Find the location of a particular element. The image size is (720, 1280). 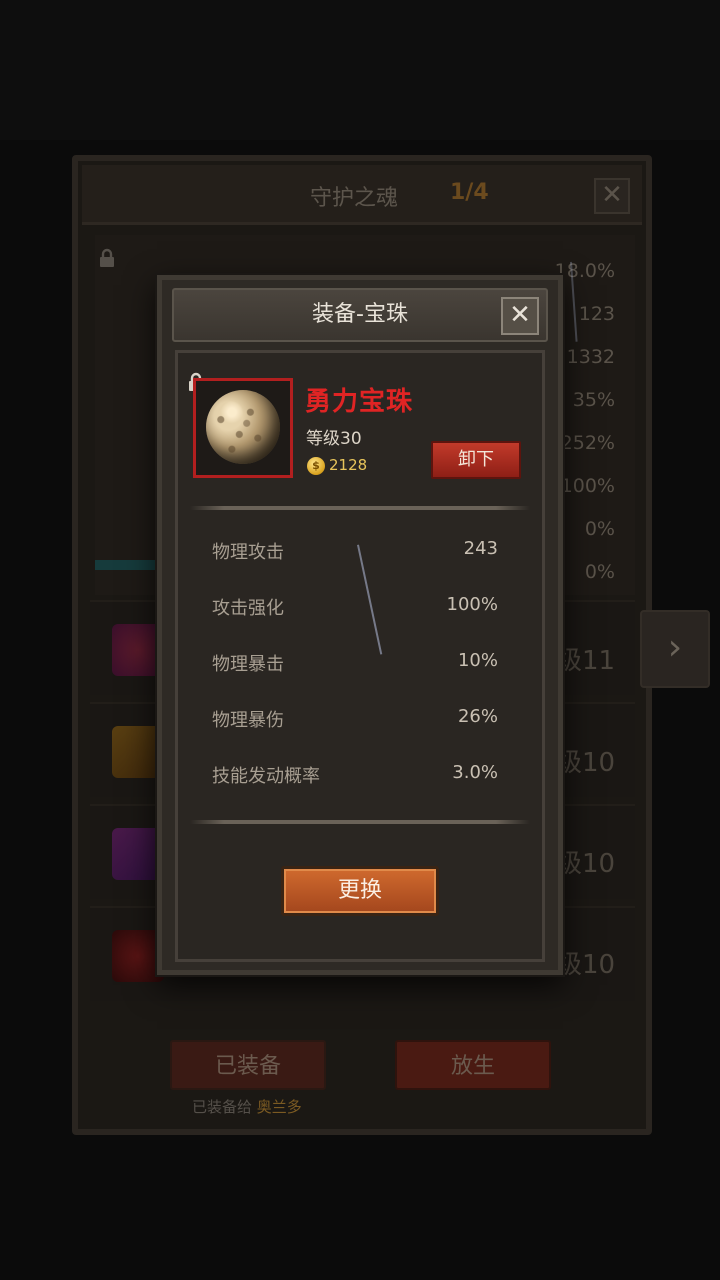

replace-button: 更换 is located at coordinates (360, 891).